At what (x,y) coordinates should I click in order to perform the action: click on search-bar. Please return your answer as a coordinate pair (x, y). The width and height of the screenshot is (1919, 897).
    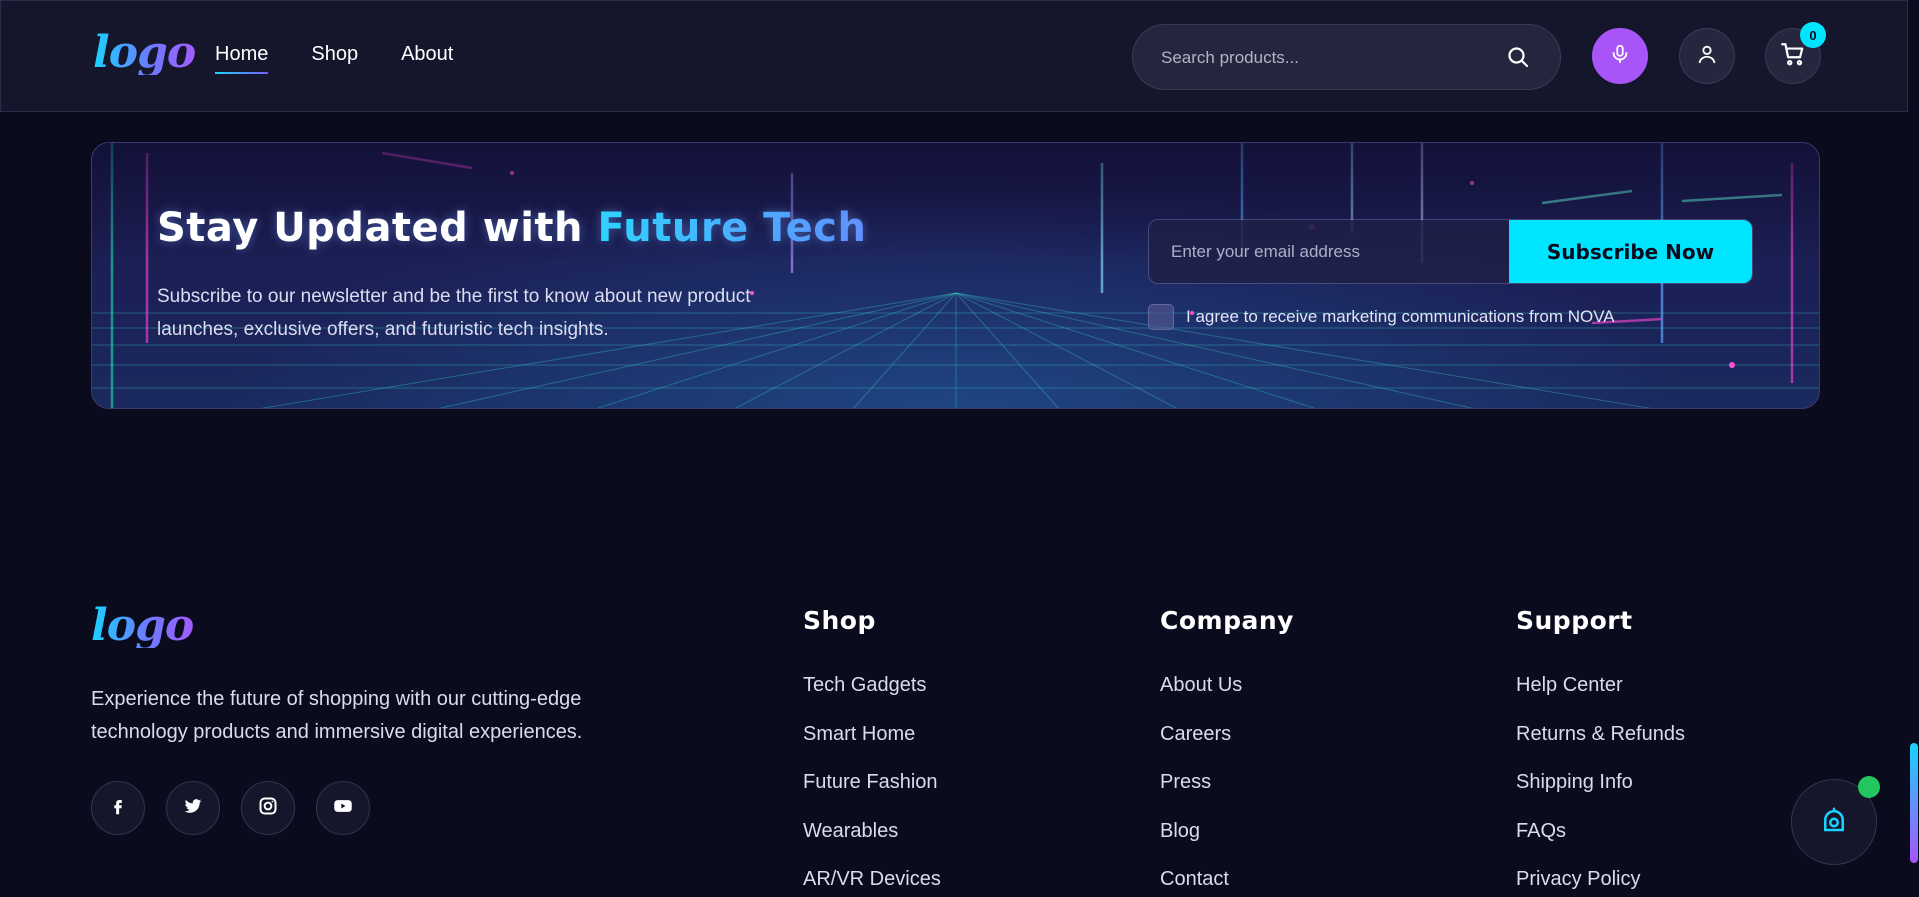
    Looking at the image, I should click on (1346, 57).